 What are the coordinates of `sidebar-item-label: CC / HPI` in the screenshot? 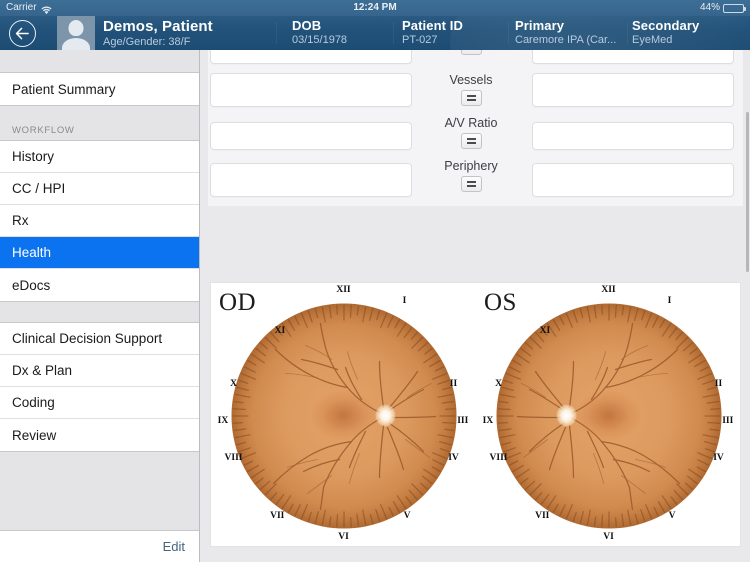 It's located at (39, 188).